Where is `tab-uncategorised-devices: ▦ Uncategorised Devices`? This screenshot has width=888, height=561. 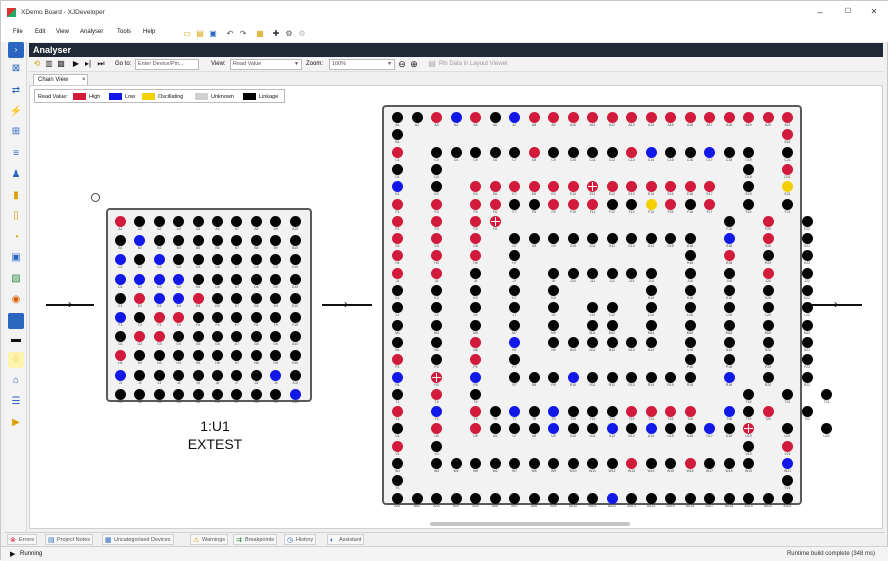 tab-uncategorised-devices: ▦ Uncategorised Devices is located at coordinates (138, 539).